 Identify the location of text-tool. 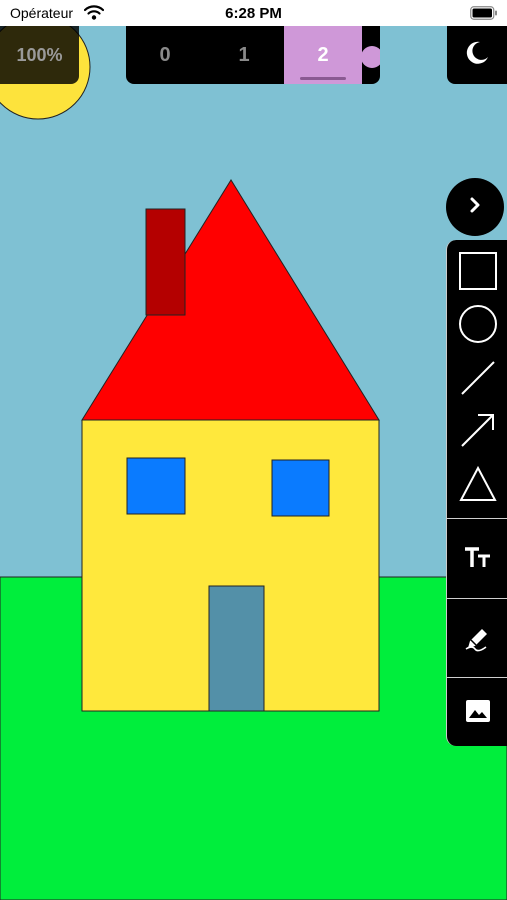
(477, 558).